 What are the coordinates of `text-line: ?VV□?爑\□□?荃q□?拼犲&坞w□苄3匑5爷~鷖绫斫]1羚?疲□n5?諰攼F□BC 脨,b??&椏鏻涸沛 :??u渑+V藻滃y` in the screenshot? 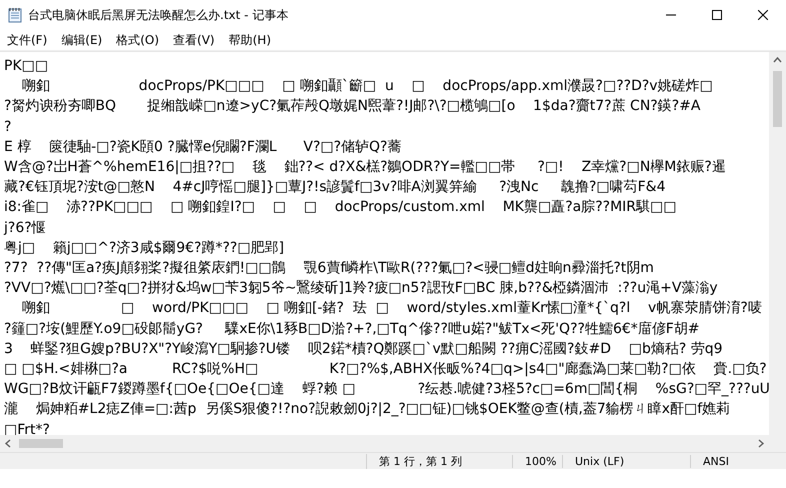 It's located at (361, 288).